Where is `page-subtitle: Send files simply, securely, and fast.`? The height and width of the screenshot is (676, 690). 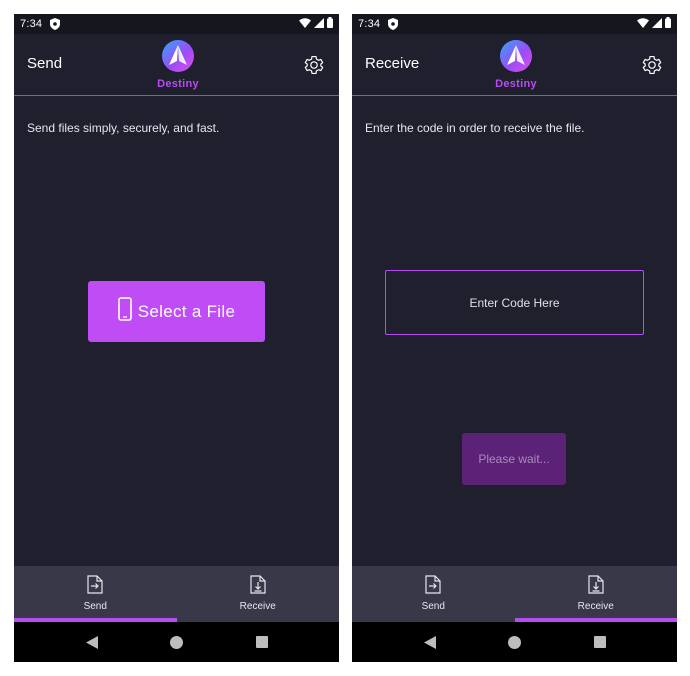
page-subtitle: Send files simply, securely, and fast. is located at coordinates (123, 128).